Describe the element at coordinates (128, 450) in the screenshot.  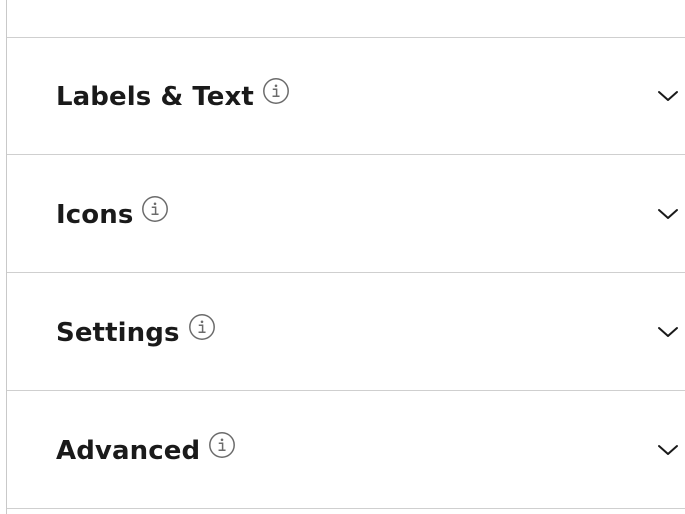
I see `section-title: Advanced` at that location.